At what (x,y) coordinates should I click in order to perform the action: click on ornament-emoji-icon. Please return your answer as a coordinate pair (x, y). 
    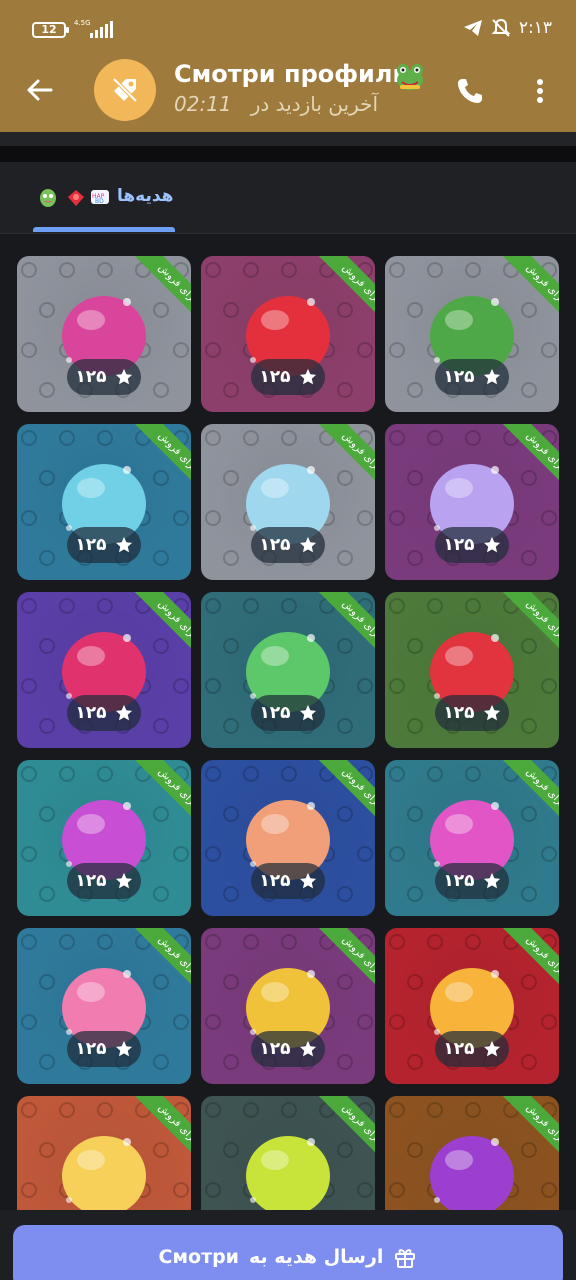
    Looking at the image, I should click on (76, 198).